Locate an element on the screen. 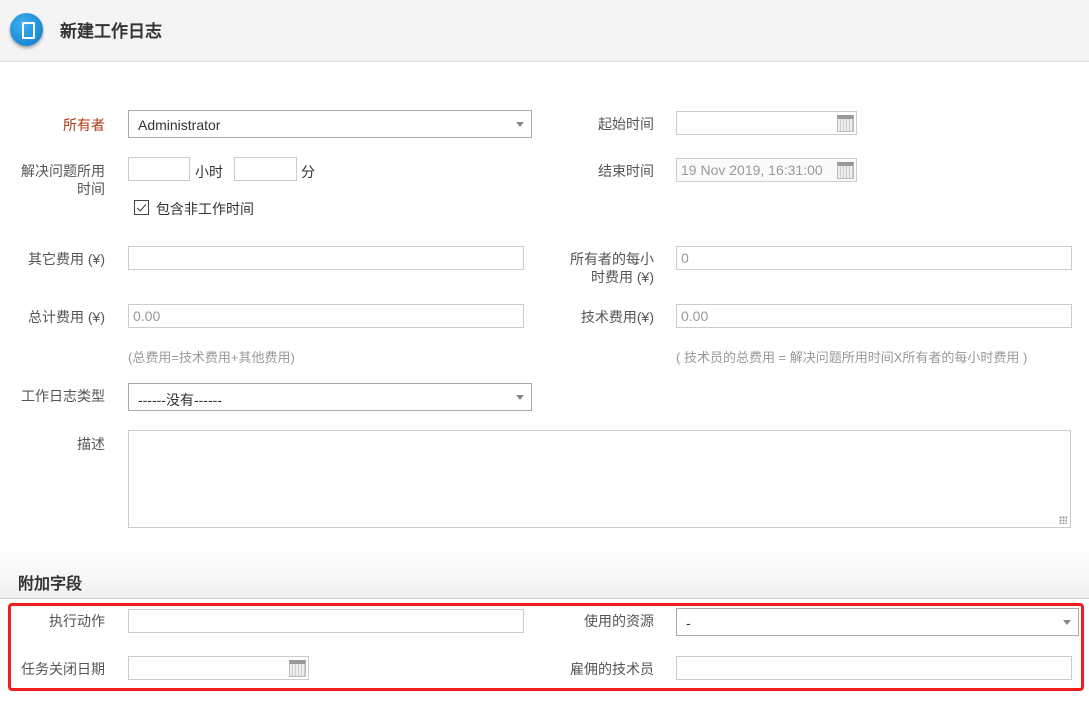 The width and height of the screenshot is (1089, 706). other-cost-label: 其它费用 (¥) is located at coordinates (66, 259).